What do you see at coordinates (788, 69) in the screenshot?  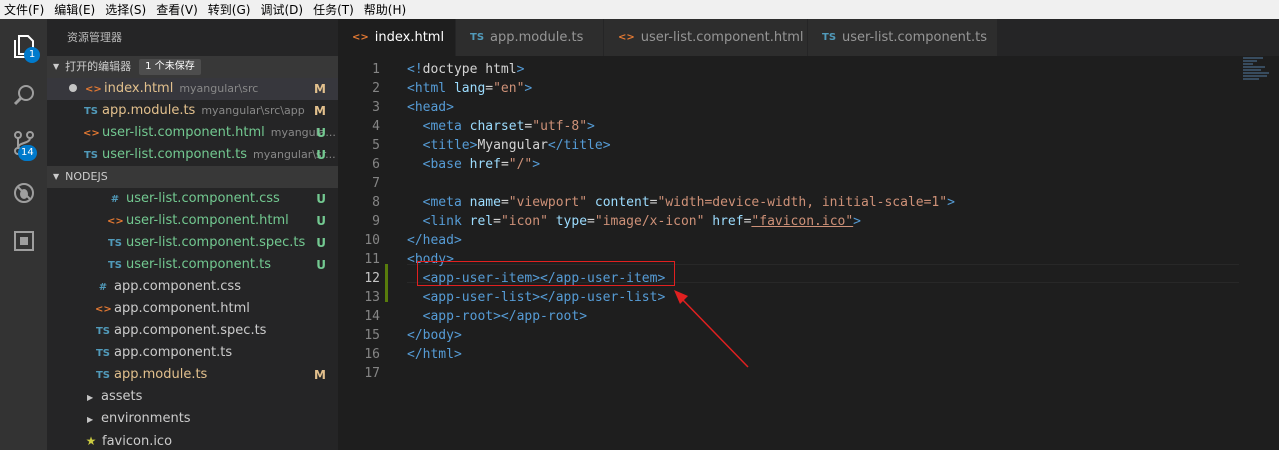 I see `code-line: 1 <!doctype html>` at bounding box center [788, 69].